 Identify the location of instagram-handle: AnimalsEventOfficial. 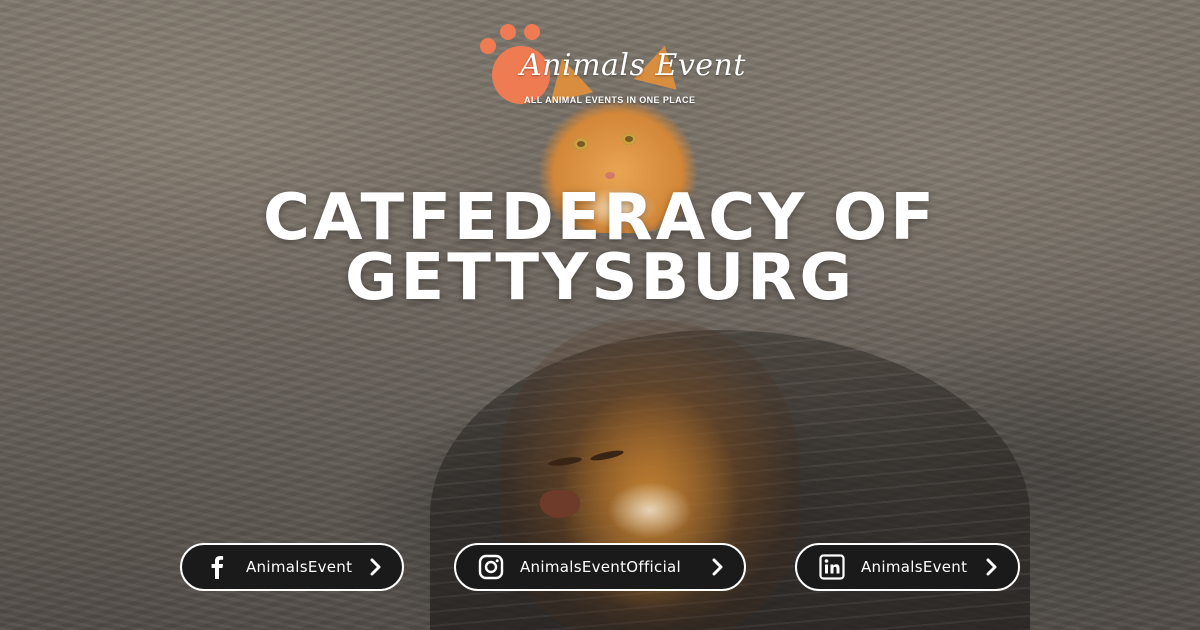
(601, 567).